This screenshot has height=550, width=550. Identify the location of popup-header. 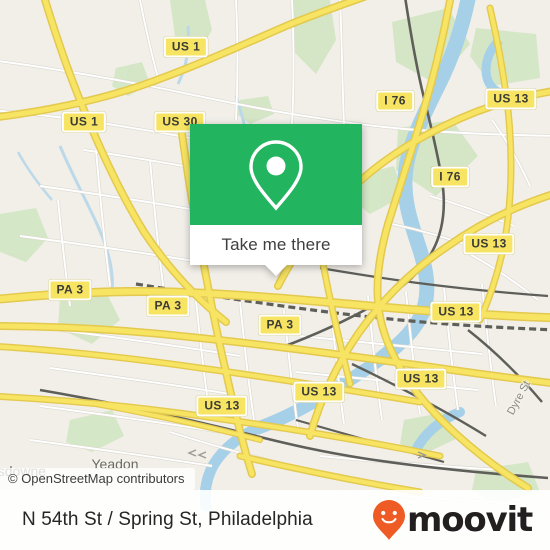
(276, 174).